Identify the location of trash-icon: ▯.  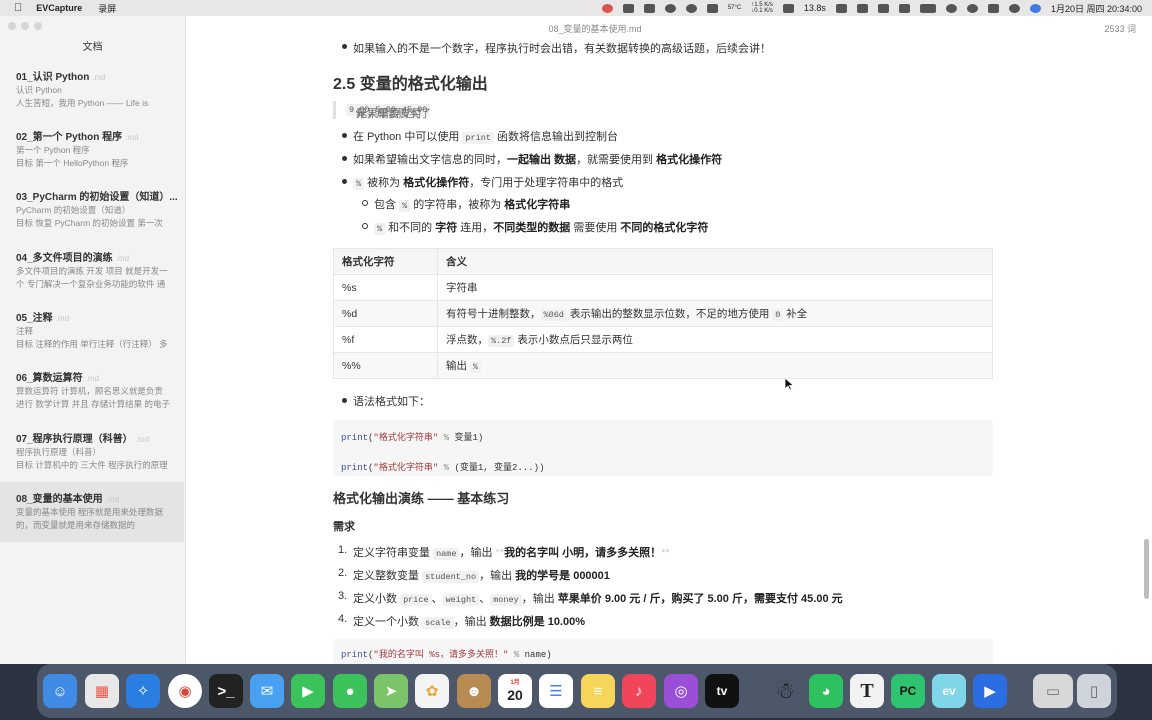
(1094, 691).